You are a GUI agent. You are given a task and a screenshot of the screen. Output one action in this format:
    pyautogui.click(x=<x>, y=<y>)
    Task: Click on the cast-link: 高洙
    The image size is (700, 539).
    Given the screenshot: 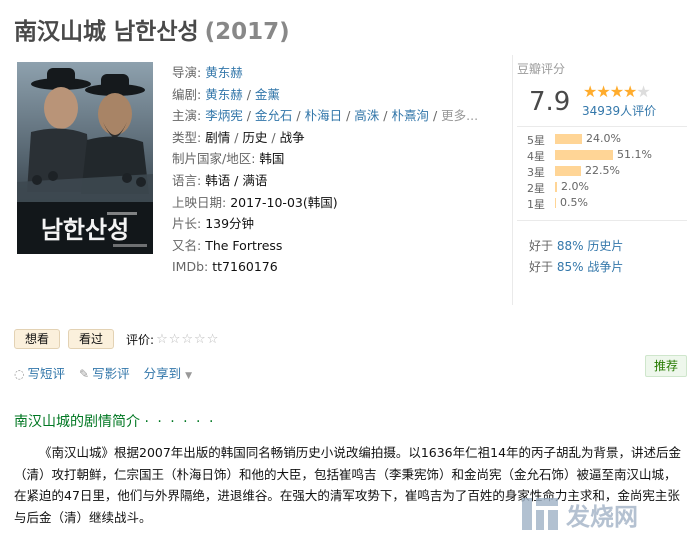 What is the action you would take?
    pyautogui.click(x=366, y=115)
    